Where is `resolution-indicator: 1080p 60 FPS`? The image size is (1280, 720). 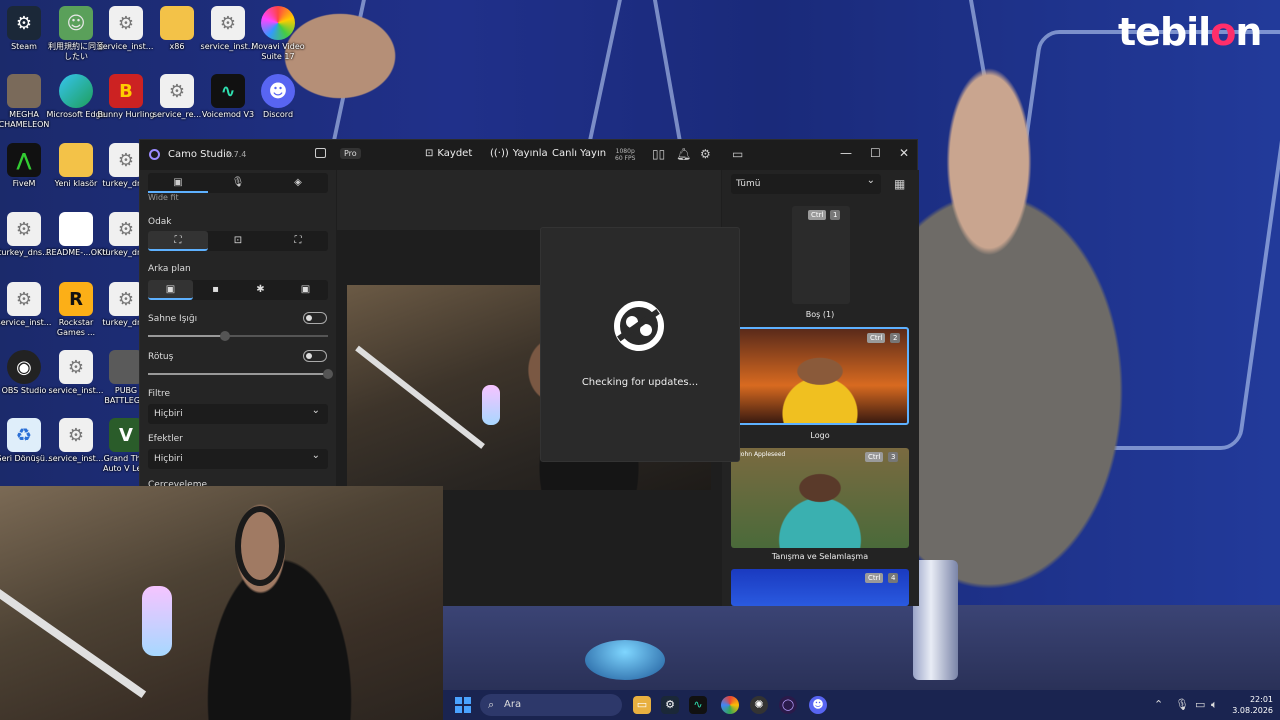 resolution-indicator: 1080p 60 FPS is located at coordinates (625, 155).